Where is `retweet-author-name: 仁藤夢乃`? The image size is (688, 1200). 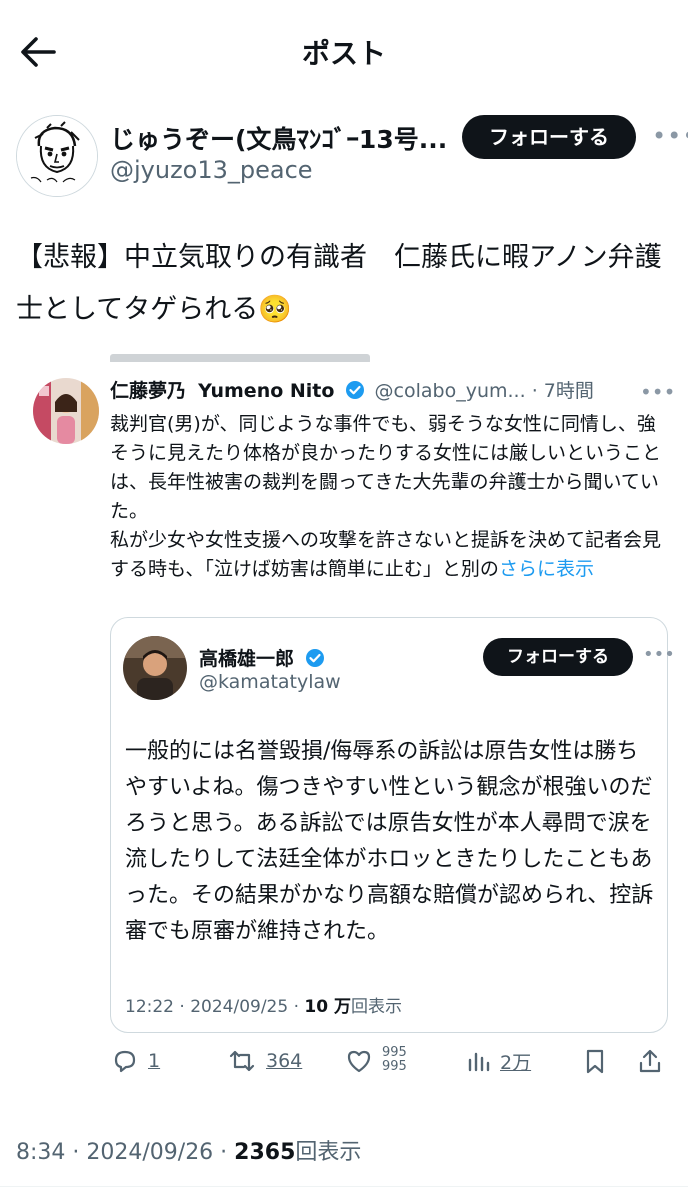
retweet-author-name: 仁藤夢乃 is located at coordinates (148, 391).